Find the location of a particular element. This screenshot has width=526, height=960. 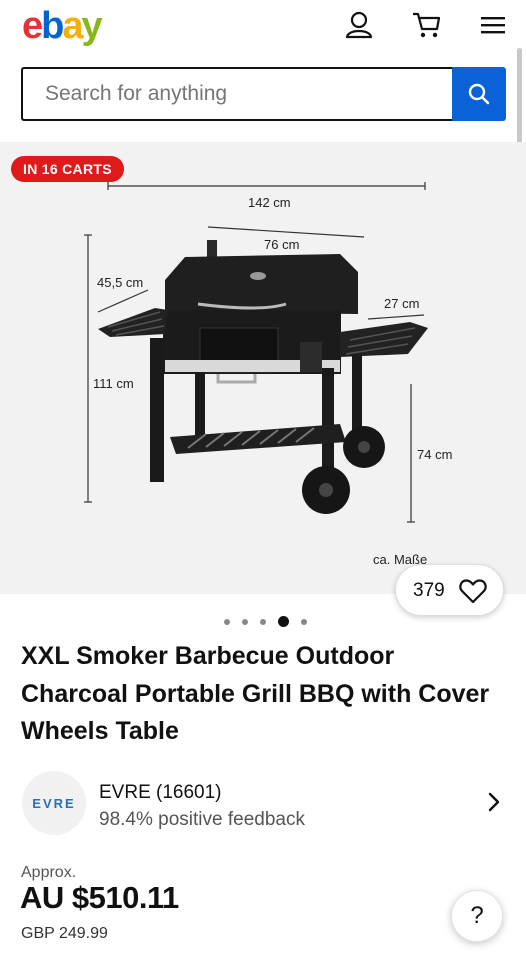

chevron-right-icon is located at coordinates (494, 802).